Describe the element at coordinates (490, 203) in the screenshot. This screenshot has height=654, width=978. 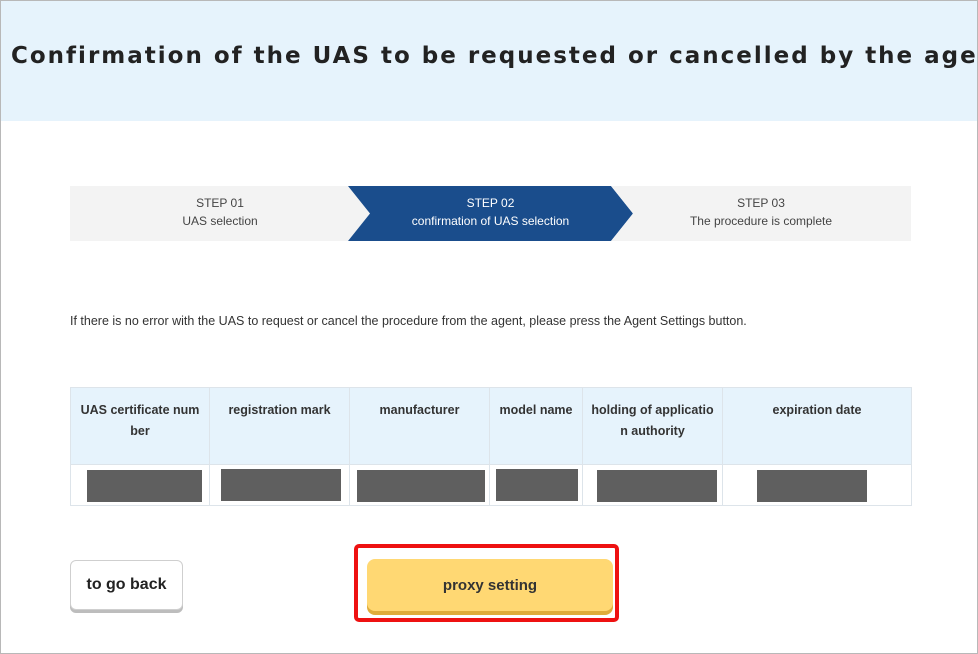
I see `step-2-number: STEP 02` at that location.